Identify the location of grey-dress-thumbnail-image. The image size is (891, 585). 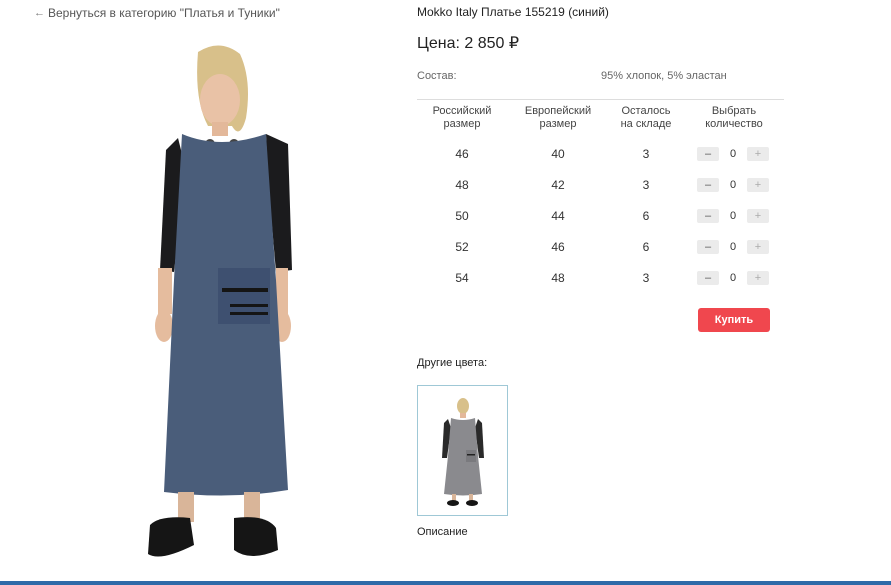
(463, 452).